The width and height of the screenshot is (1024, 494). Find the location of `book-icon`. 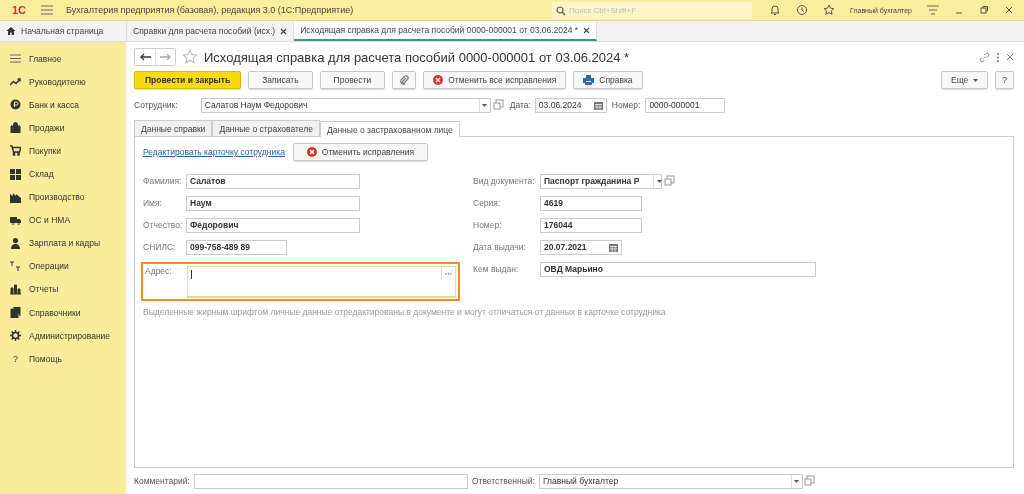

book-icon is located at coordinates (15, 313).